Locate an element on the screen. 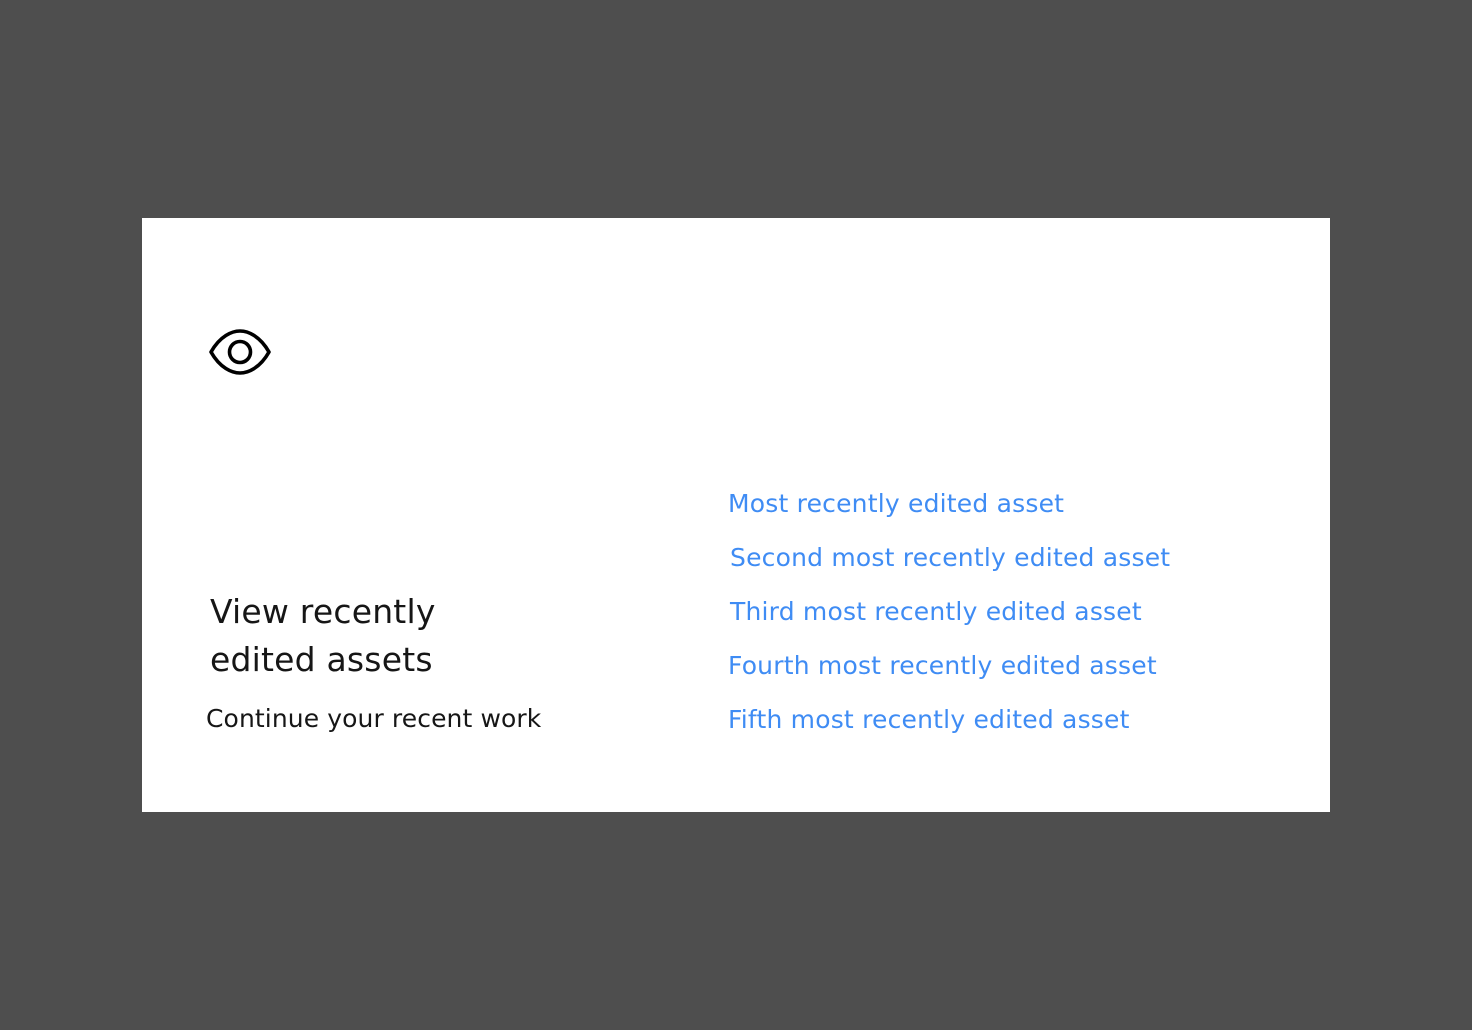 The height and width of the screenshot is (1030, 1472). asset-link-1: Most recently edited asset is located at coordinates (896, 504).